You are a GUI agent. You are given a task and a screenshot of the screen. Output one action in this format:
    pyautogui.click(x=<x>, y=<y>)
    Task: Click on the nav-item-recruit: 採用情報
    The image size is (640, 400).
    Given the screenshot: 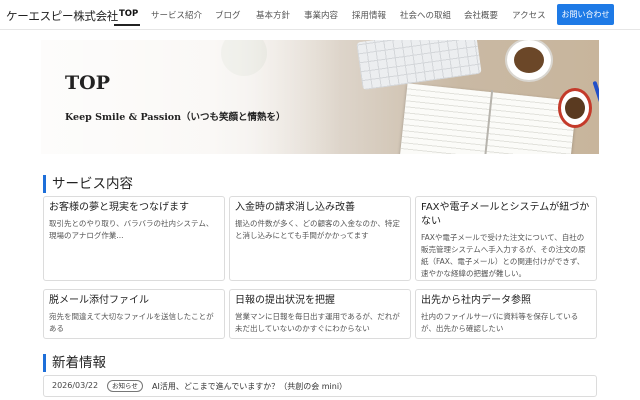 What is the action you would take?
    pyautogui.click(x=369, y=15)
    